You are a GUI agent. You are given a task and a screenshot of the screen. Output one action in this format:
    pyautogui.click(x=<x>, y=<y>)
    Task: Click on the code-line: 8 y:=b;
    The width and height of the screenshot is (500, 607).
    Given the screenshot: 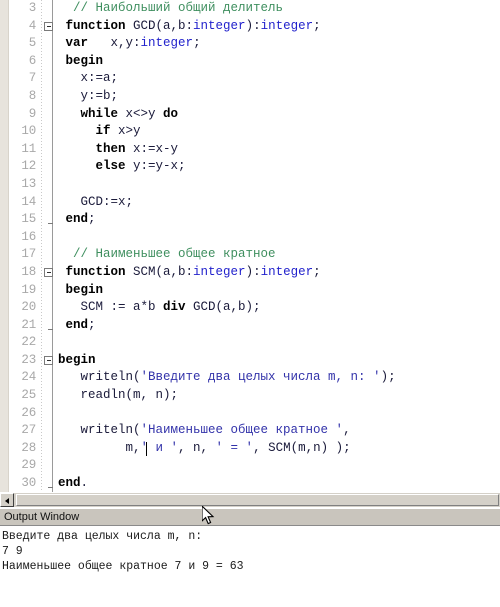 What is the action you would take?
    pyautogui.click(x=250, y=97)
    